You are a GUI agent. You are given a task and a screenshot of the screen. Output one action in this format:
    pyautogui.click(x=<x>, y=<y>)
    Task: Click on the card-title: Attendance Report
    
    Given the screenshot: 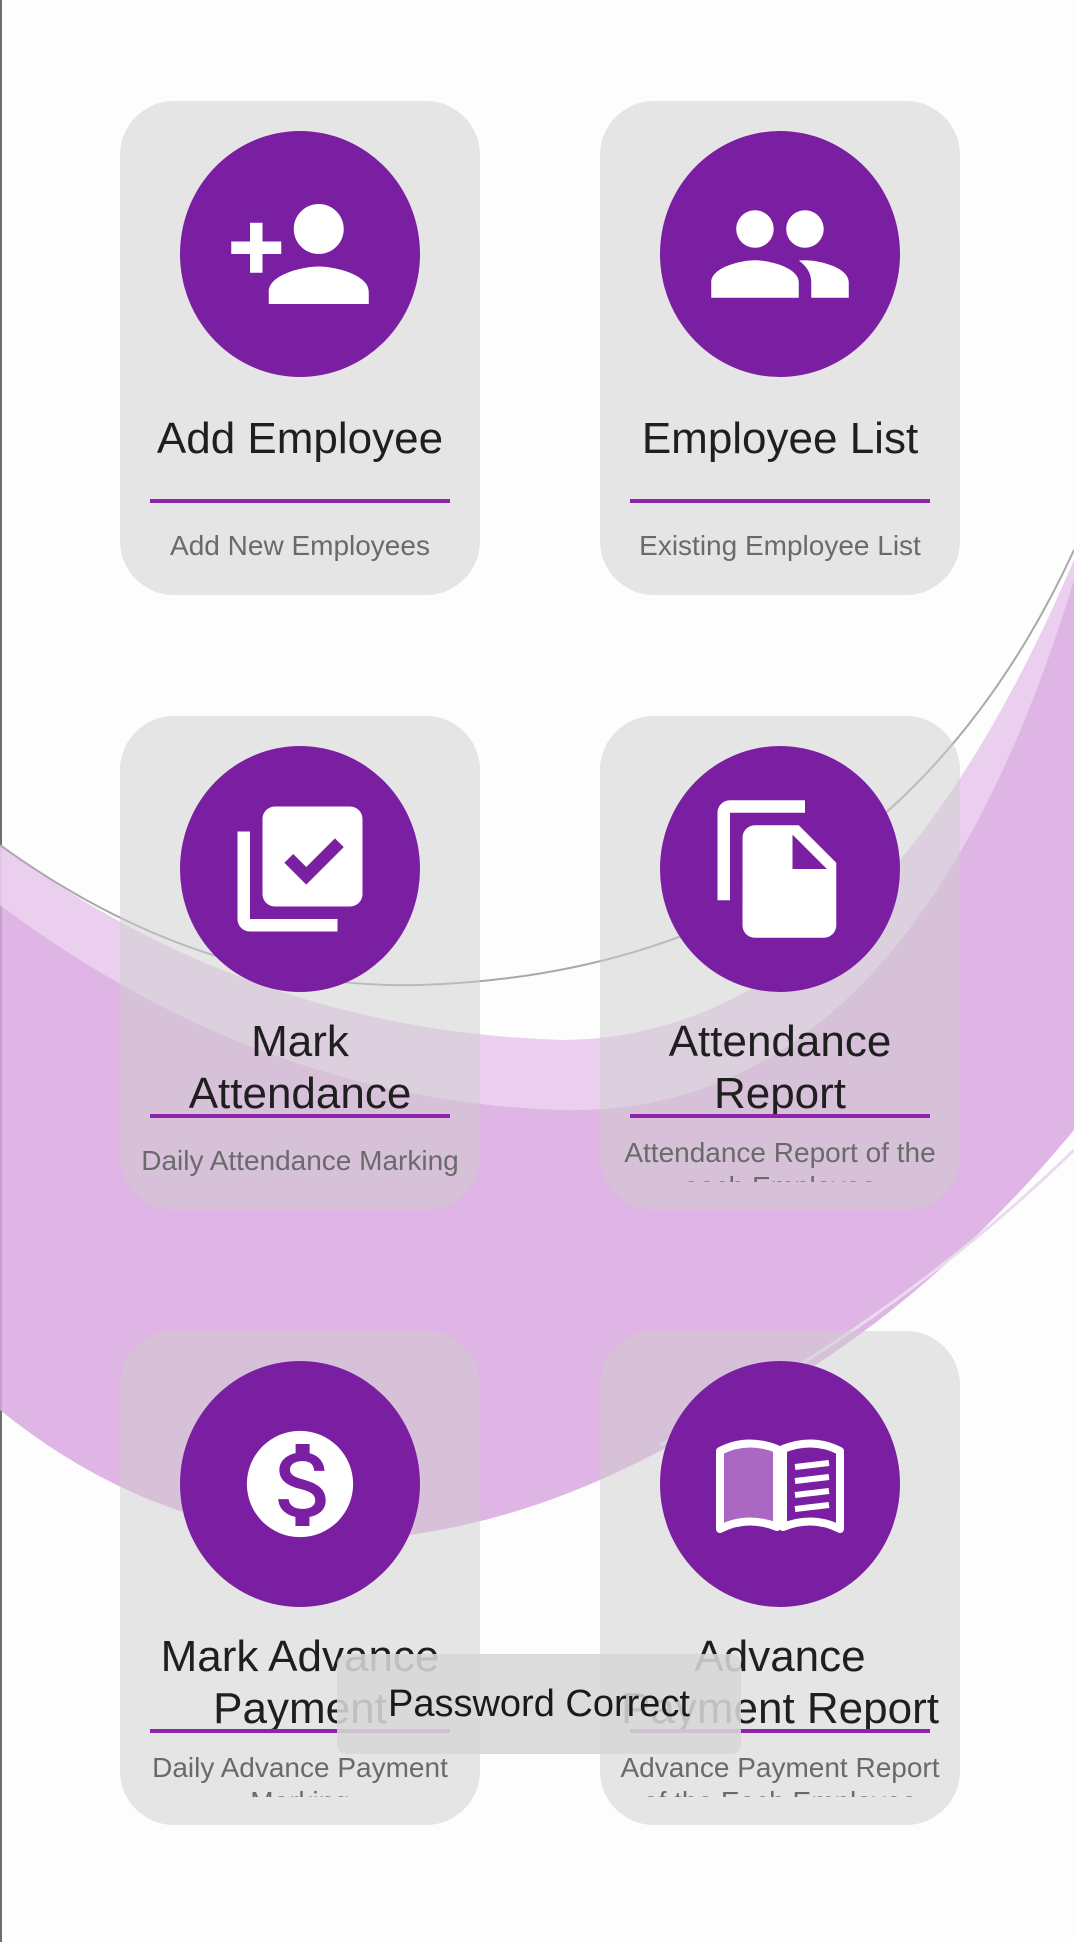 What is the action you would take?
    pyautogui.click(x=780, y=1067)
    